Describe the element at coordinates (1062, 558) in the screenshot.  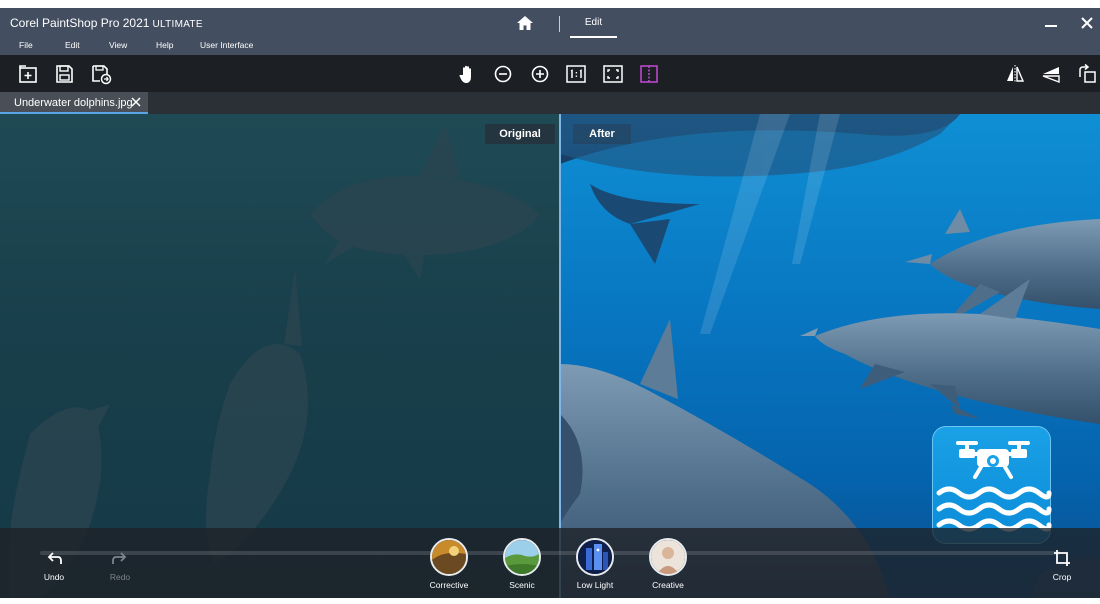
I see `crop-icon` at that location.